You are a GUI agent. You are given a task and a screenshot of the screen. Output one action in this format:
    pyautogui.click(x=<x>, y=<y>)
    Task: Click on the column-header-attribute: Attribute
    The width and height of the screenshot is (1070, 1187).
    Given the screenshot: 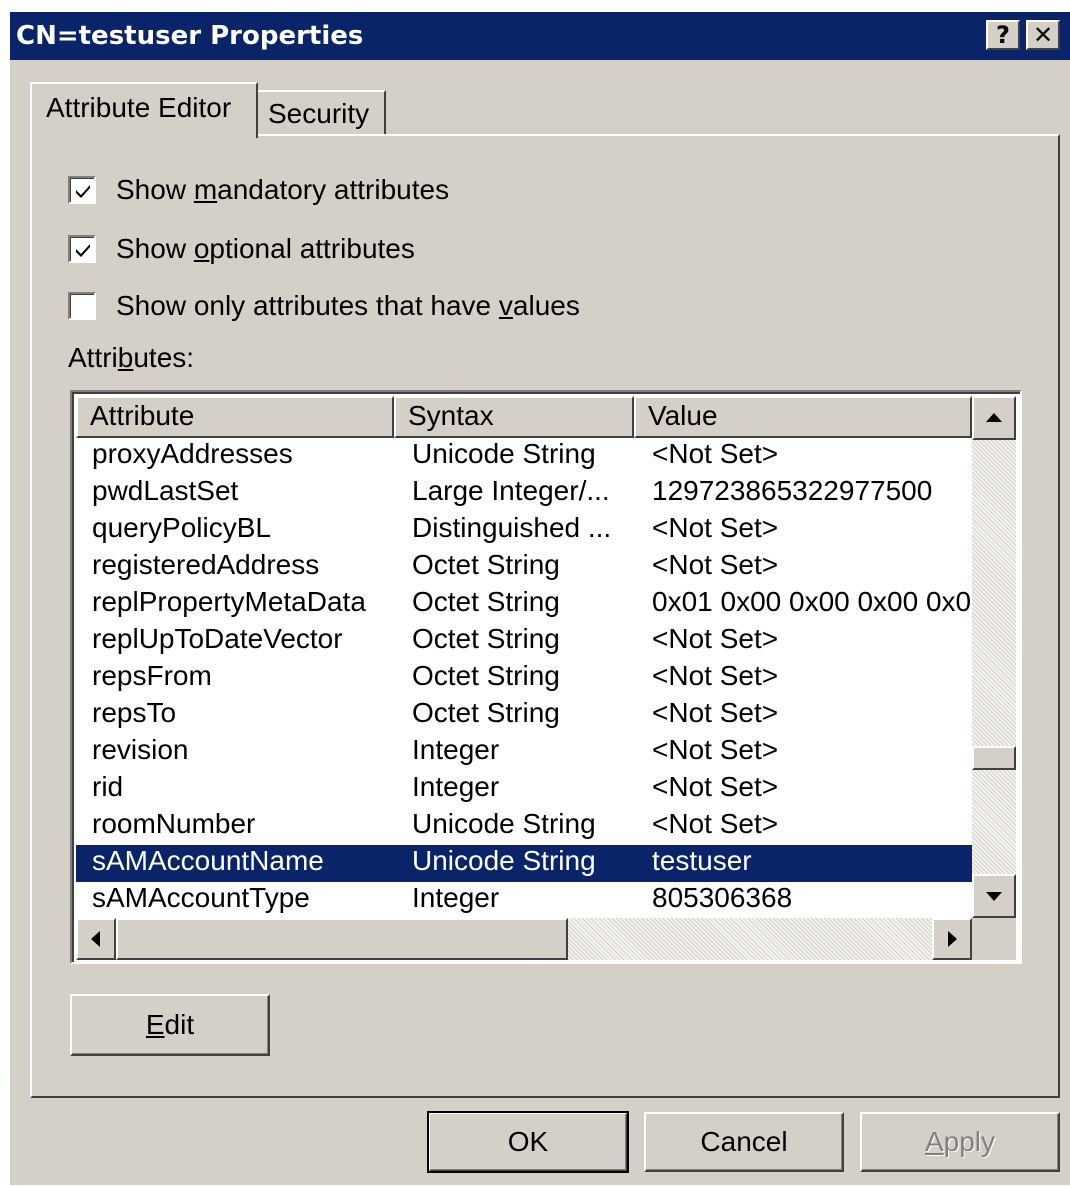 What is the action you would take?
    pyautogui.click(x=235, y=417)
    